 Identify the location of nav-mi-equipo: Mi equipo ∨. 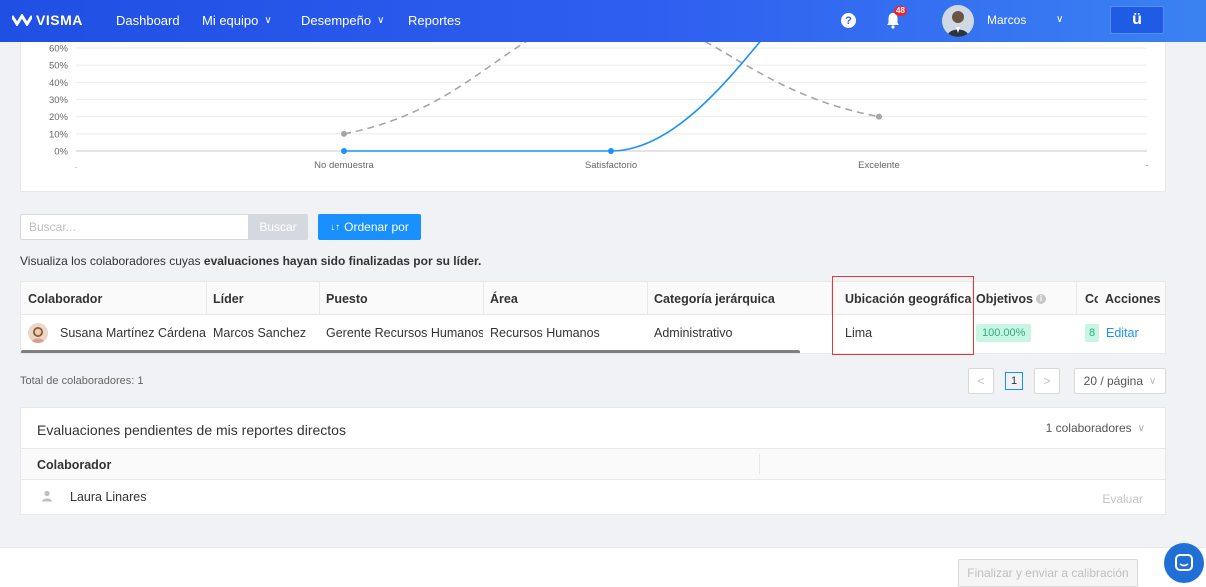
(237, 20).